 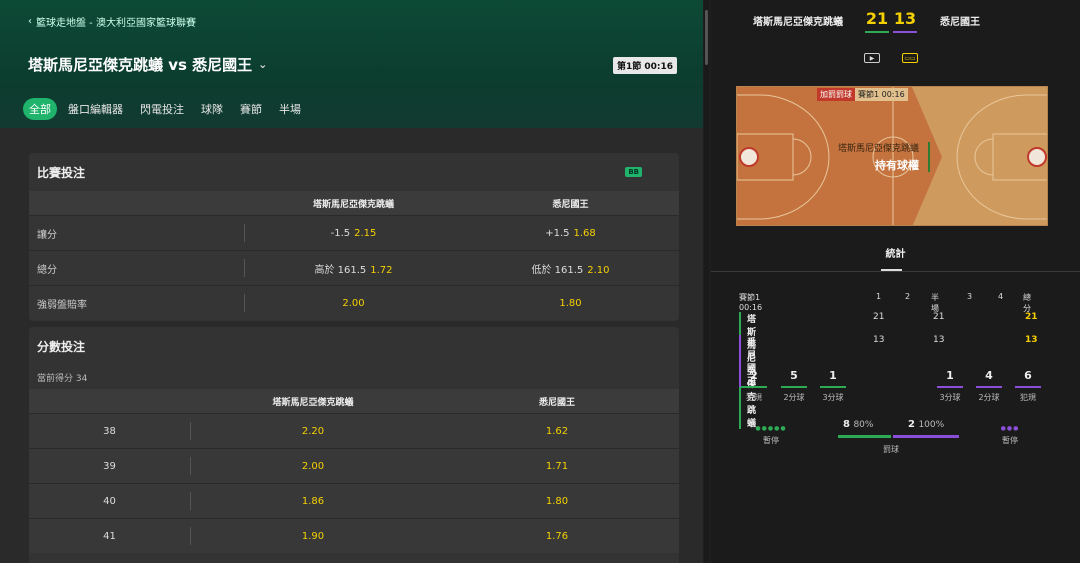 What do you see at coordinates (864, 436) in the screenshot?
I see `home-free-throw-bar` at bounding box center [864, 436].